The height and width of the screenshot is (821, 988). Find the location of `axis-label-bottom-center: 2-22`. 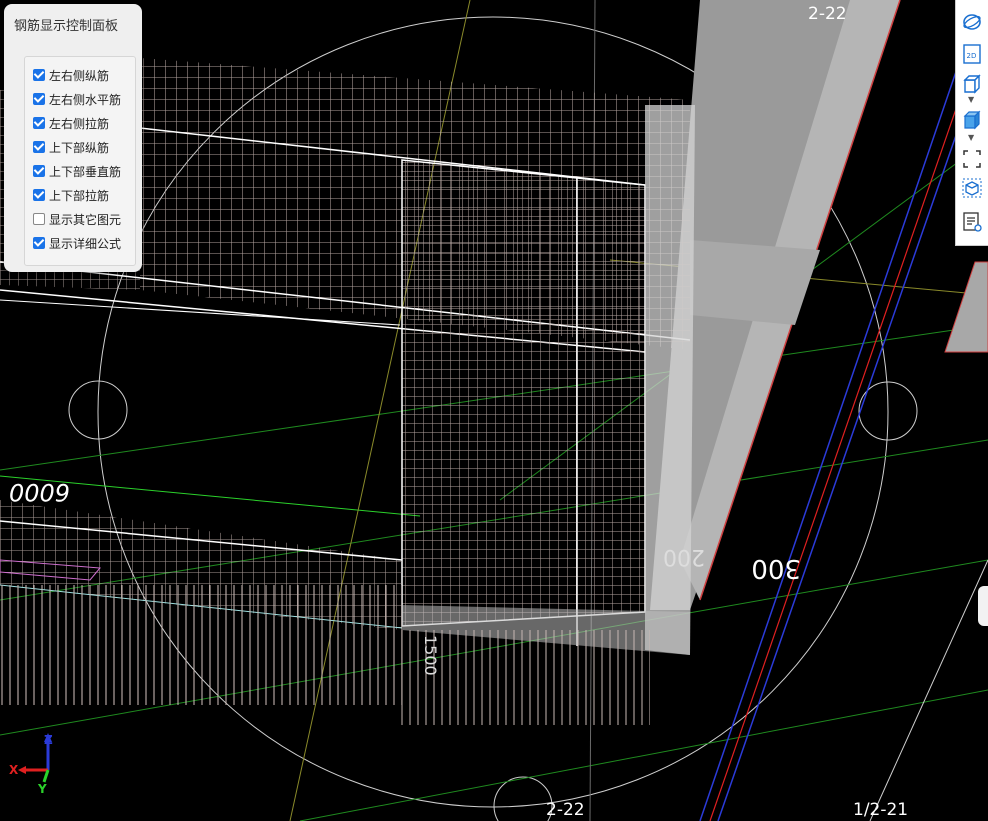

axis-label-bottom-center: 2-22 is located at coordinates (565, 810).